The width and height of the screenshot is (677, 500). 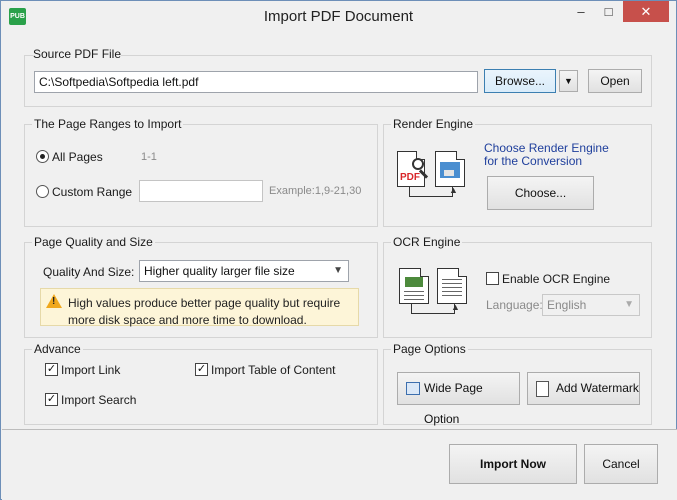 What do you see at coordinates (201, 191) in the screenshot?
I see `custom-range-input` at bounding box center [201, 191].